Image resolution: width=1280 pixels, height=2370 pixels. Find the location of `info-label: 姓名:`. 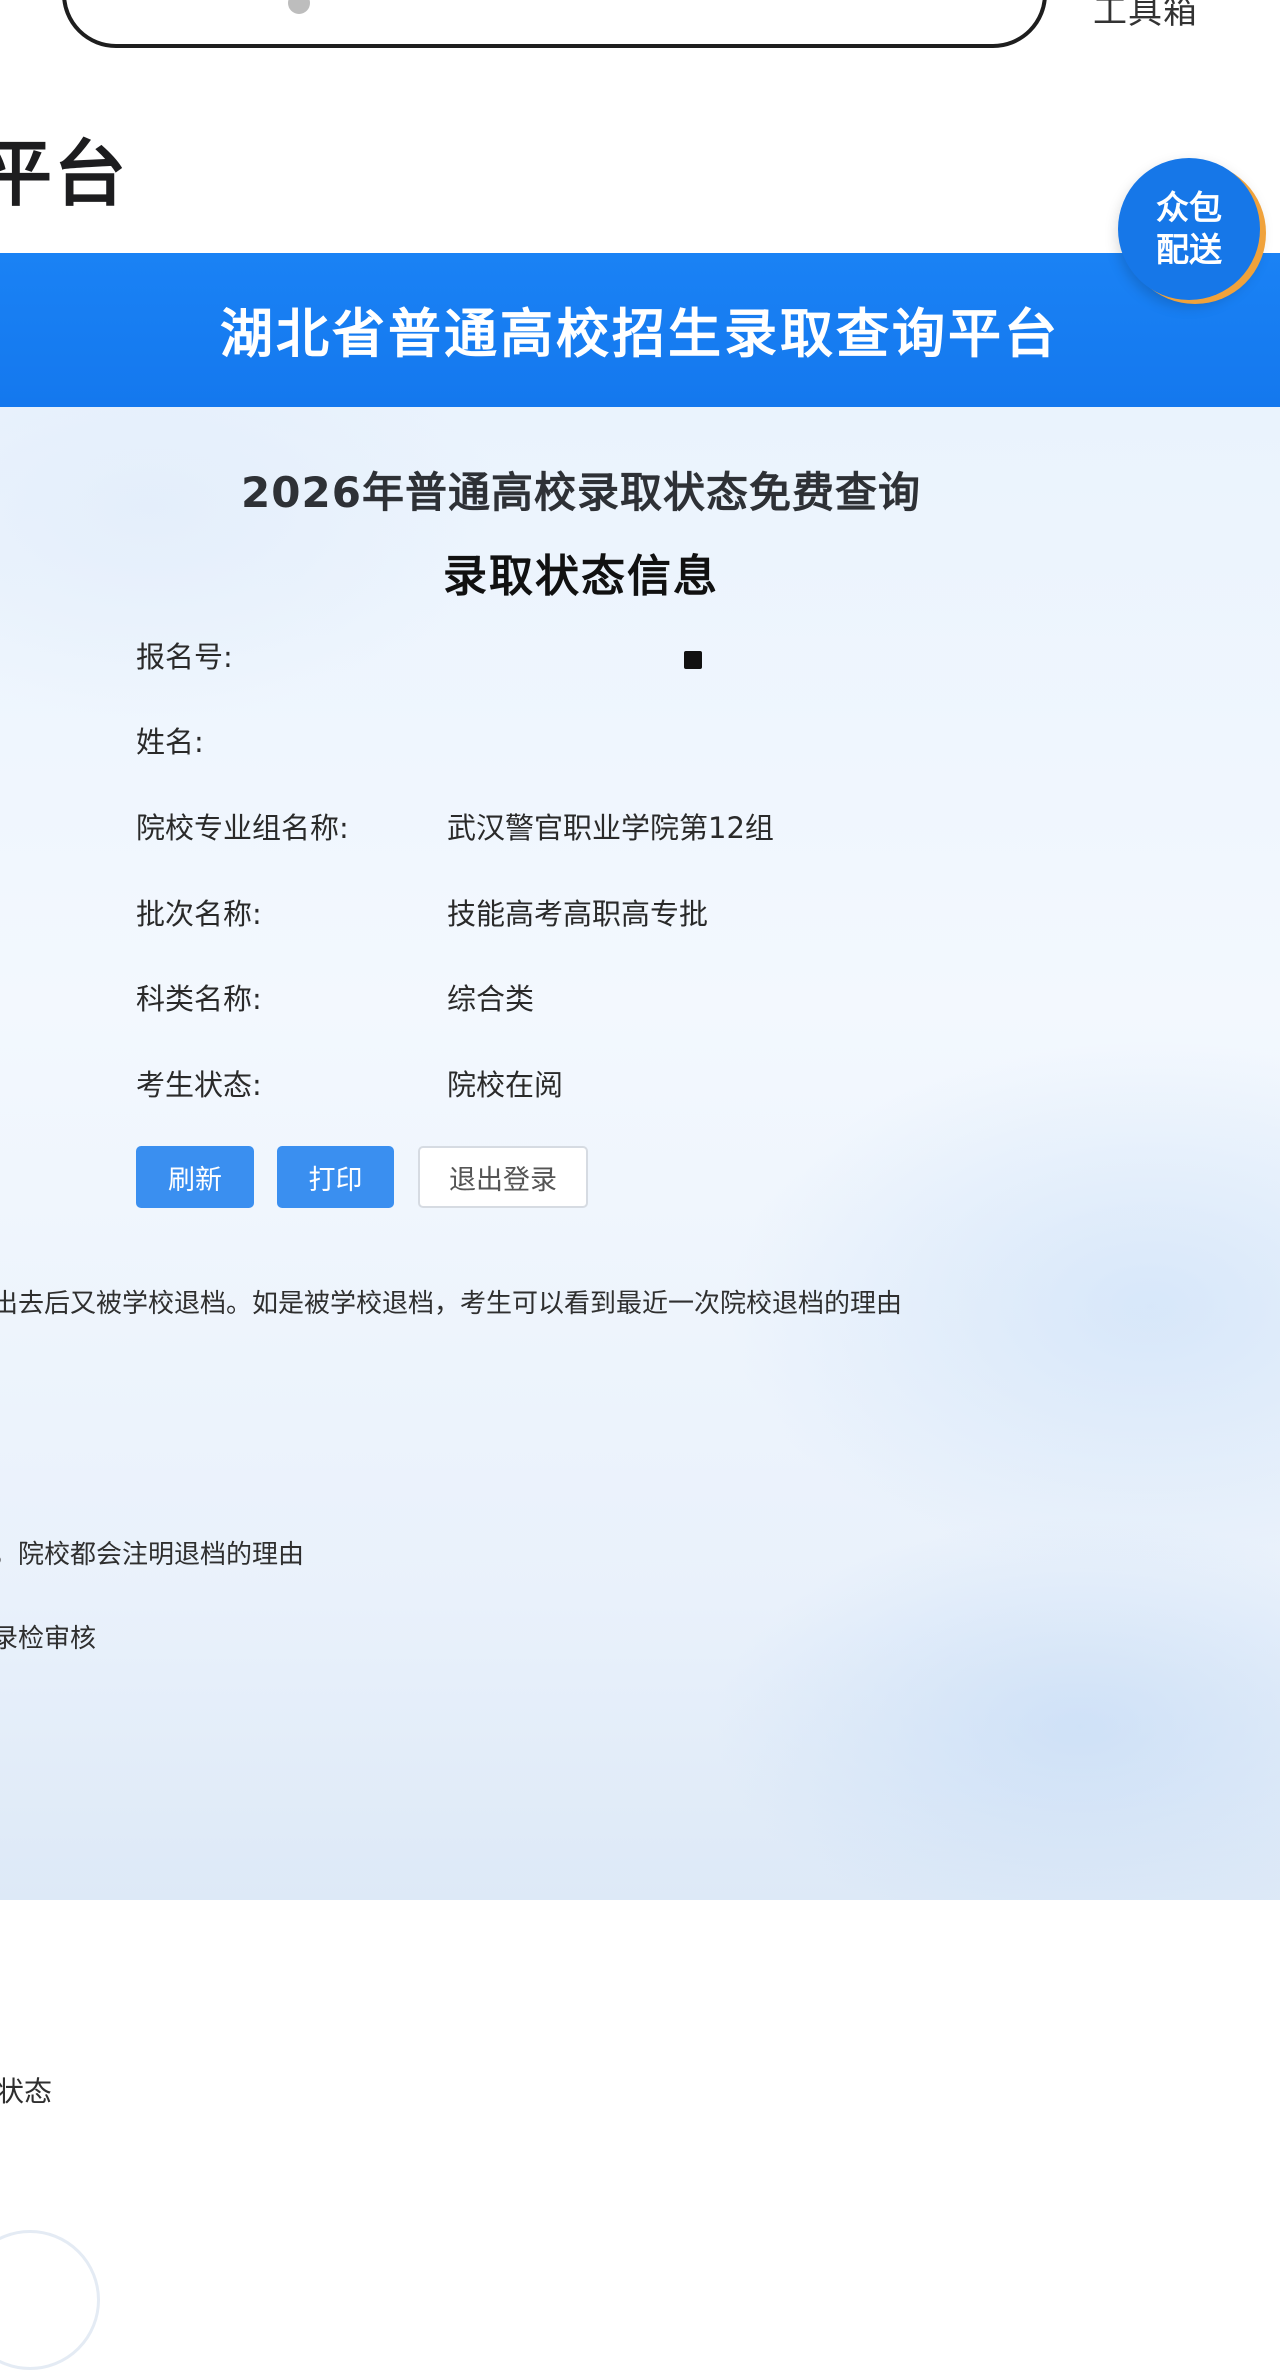

info-label: 姓名: is located at coordinates (170, 742).